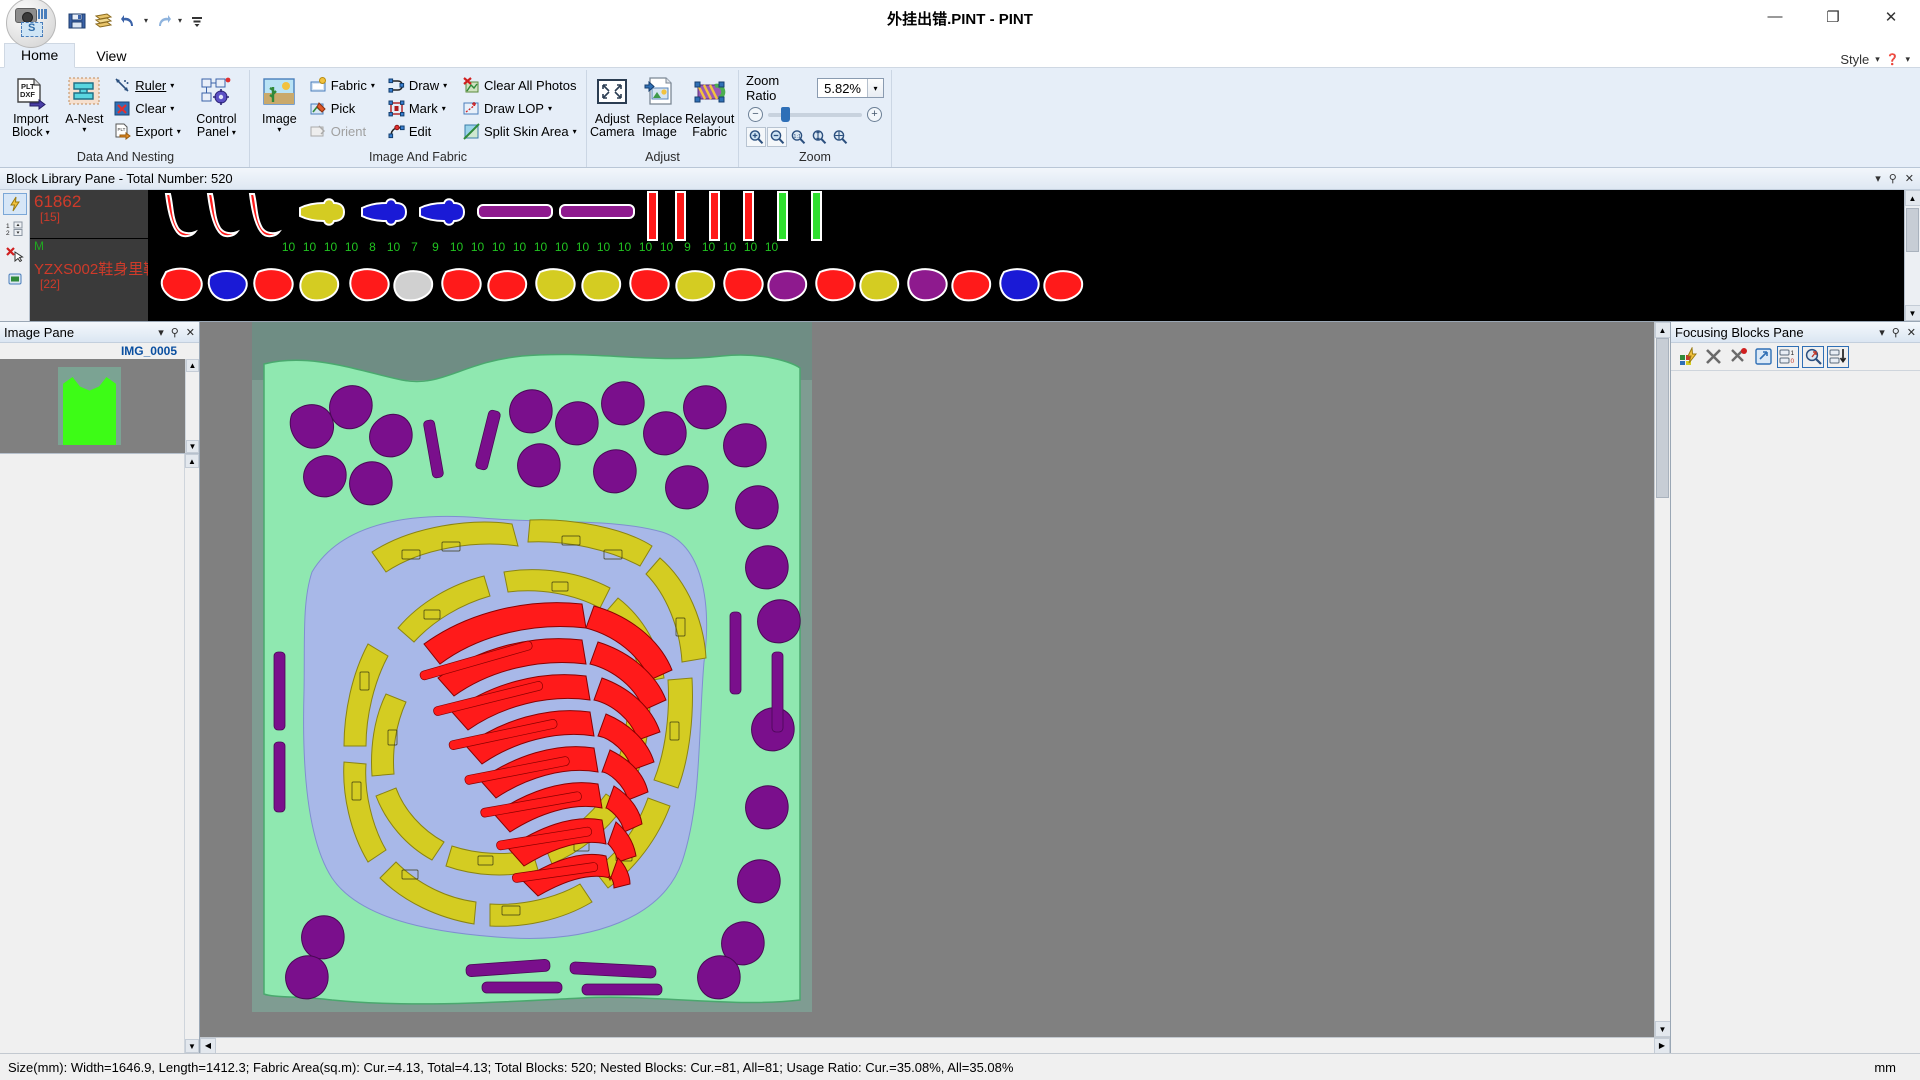  What do you see at coordinates (192, 1046) in the screenshot?
I see `image-pane-scroll-down-icon: ▼` at bounding box center [192, 1046].